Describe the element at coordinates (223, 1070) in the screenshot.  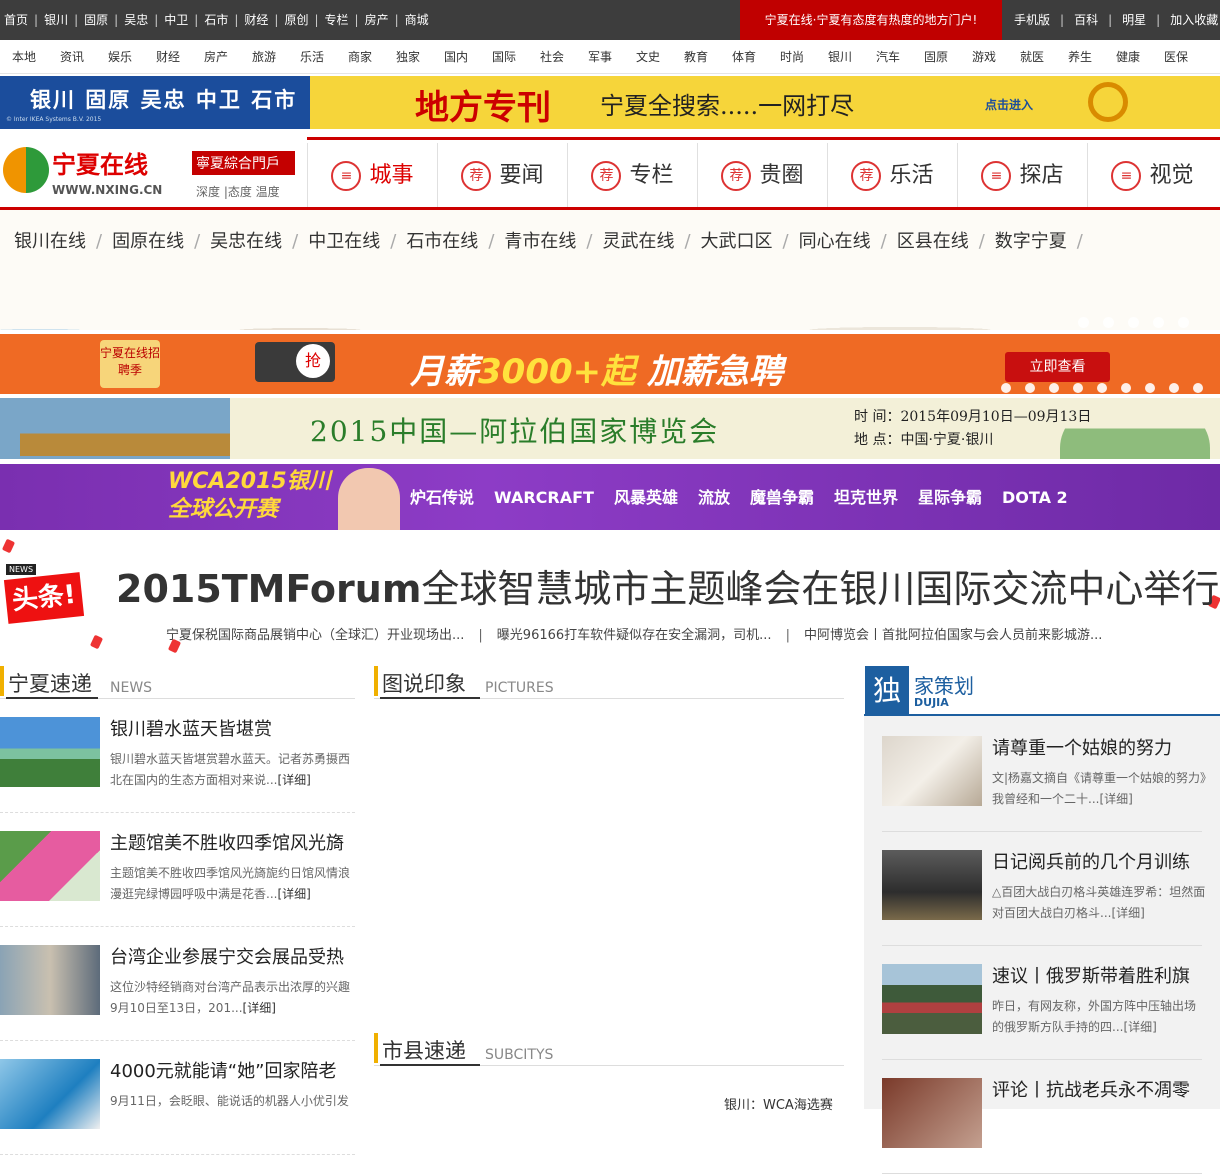
I see `news-title: 4000元就能请“她”回家陪老` at that location.